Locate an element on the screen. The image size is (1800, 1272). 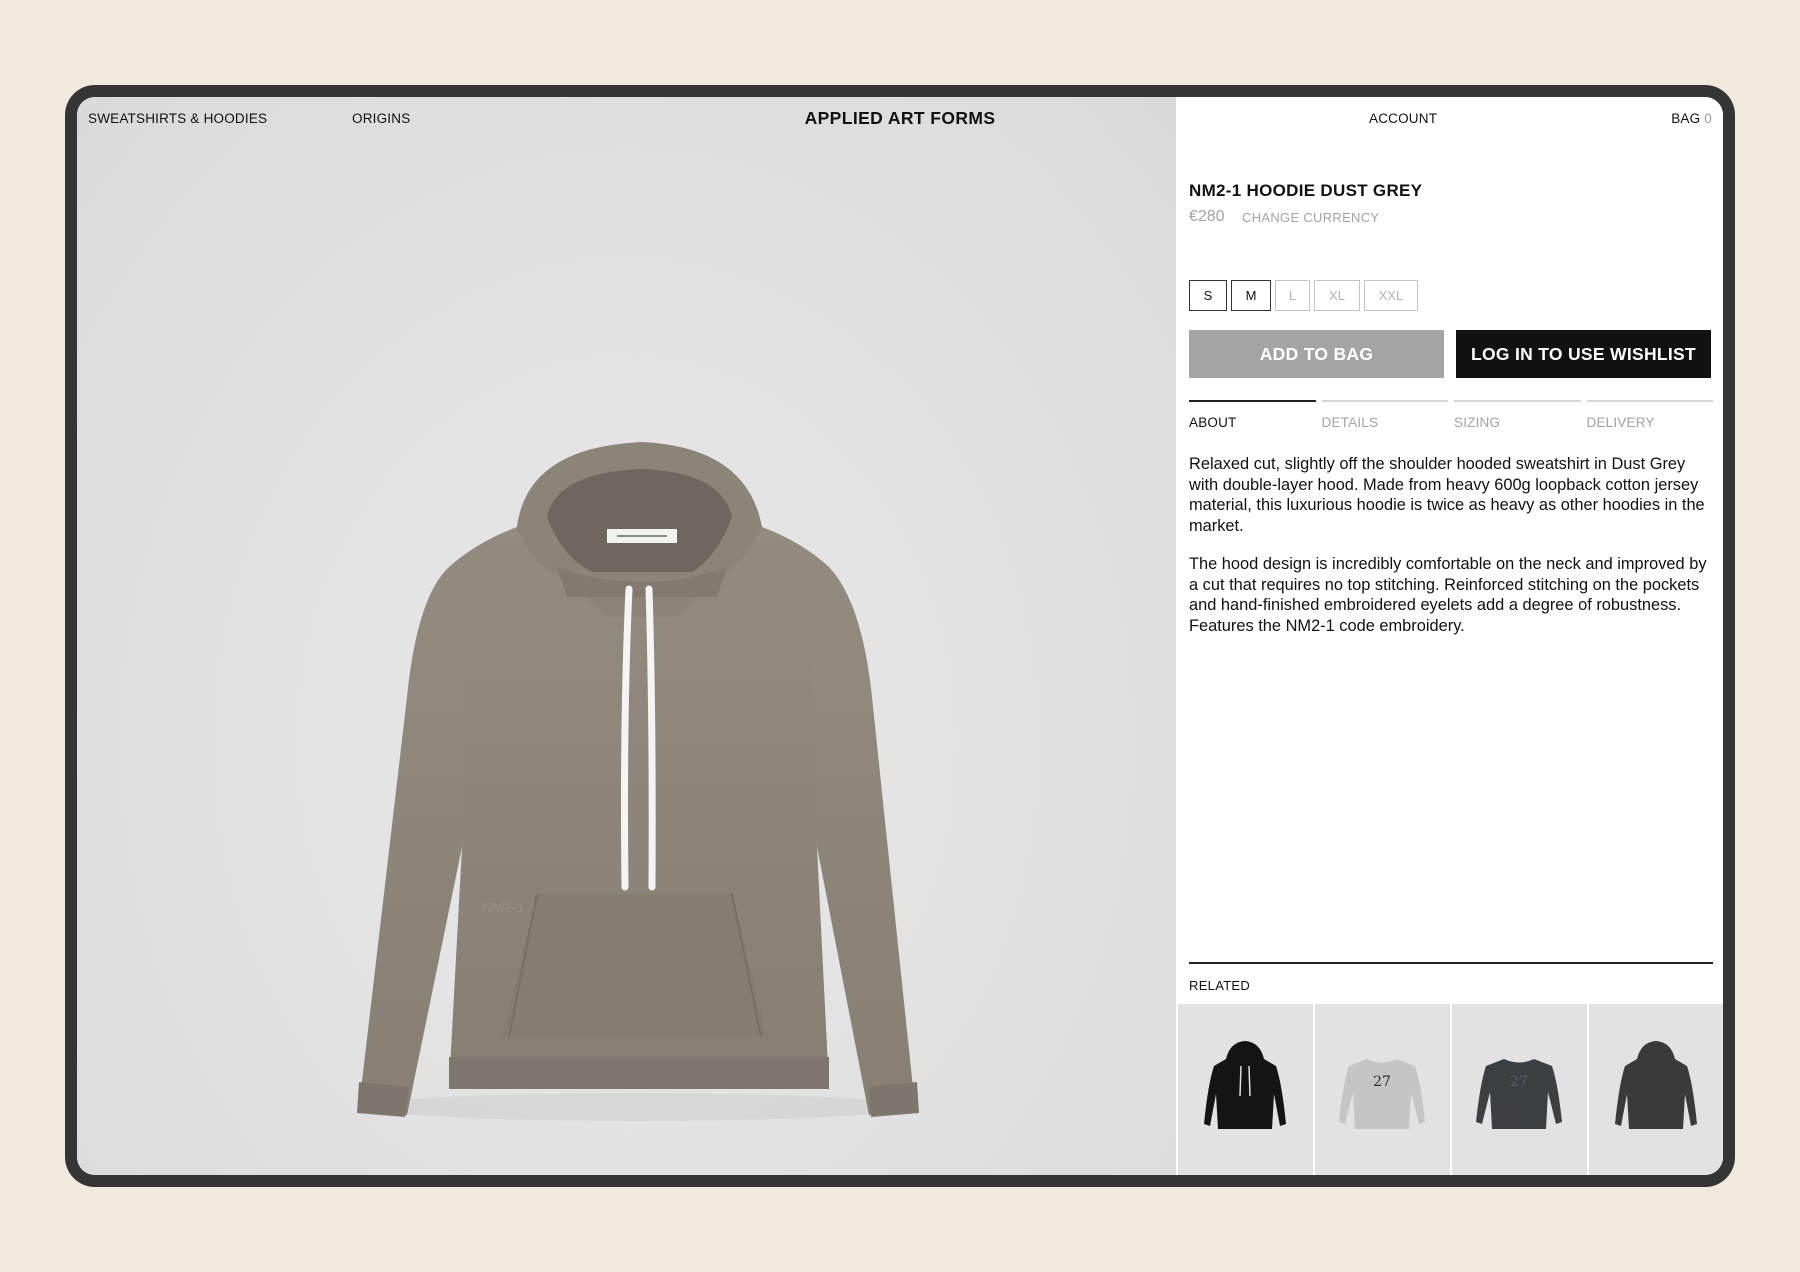
related-heading: RELATED is located at coordinates (1220, 985).